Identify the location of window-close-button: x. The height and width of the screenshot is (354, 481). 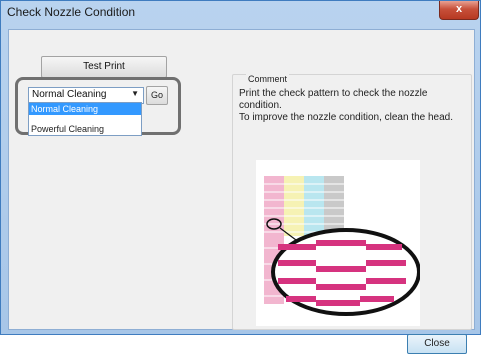
(459, 10).